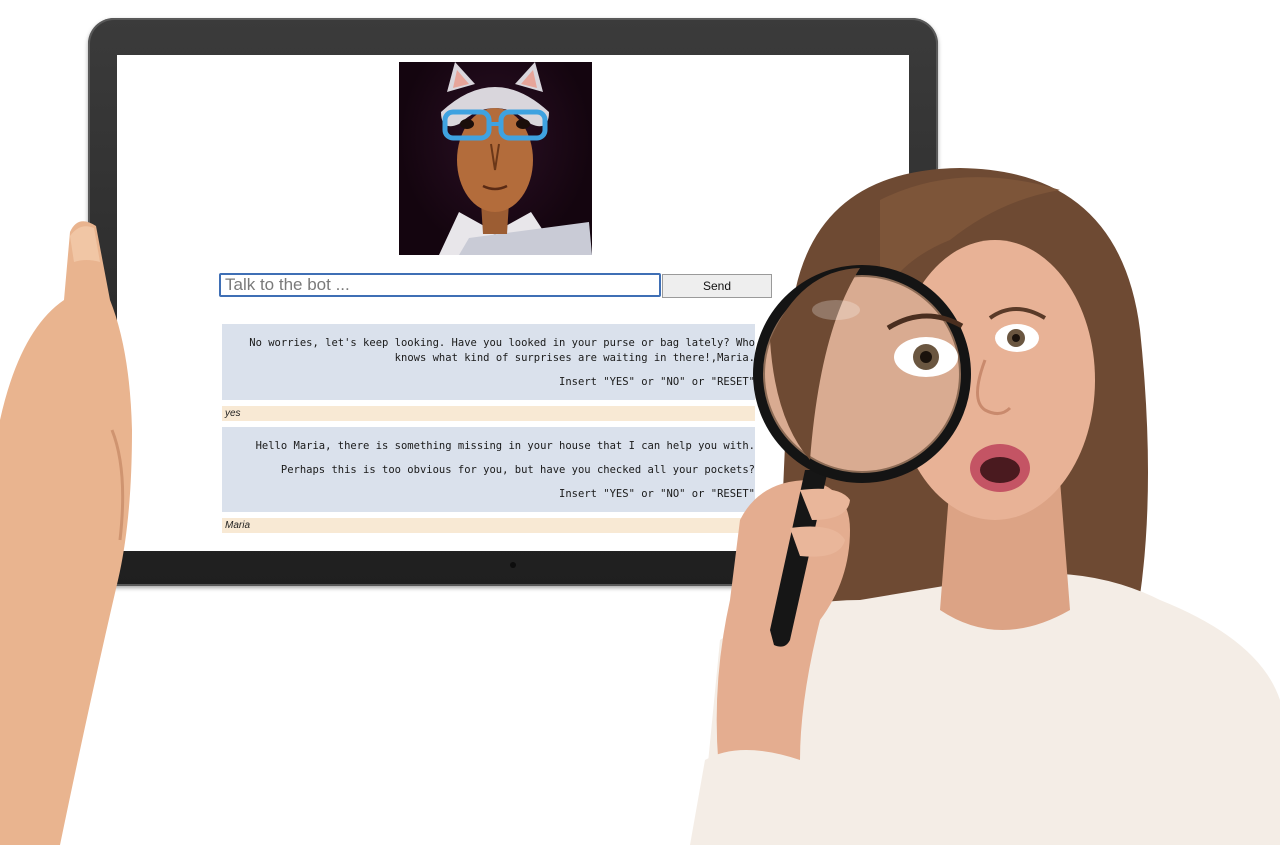 This screenshot has height=845, width=1280. Describe the element at coordinates (488, 413) in the screenshot. I see `user-message: yes` at that location.